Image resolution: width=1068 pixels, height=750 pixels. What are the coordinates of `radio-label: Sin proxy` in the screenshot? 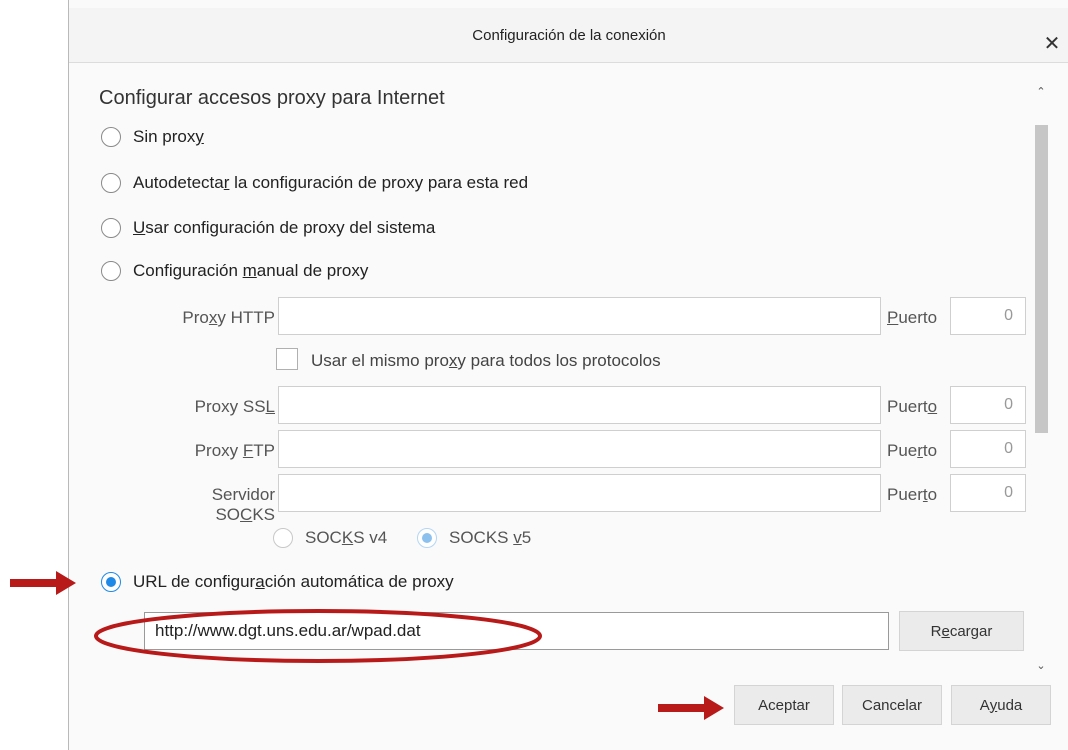 It's located at (168, 136).